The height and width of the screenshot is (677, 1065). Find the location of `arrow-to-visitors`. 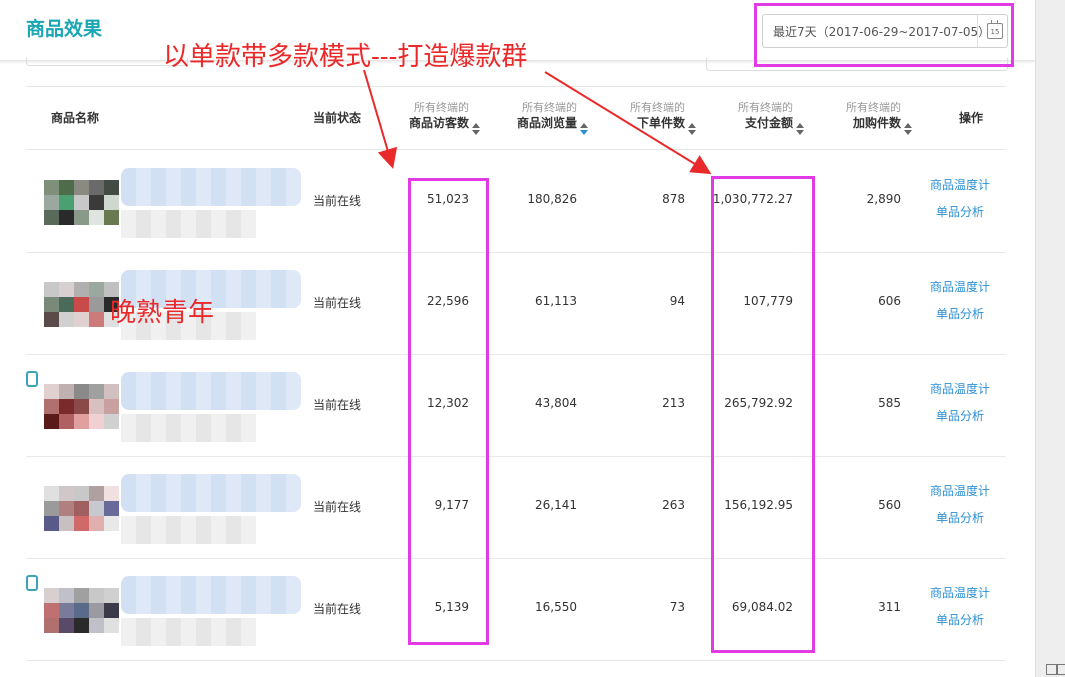

arrow-to-visitors is located at coordinates (380, 119).